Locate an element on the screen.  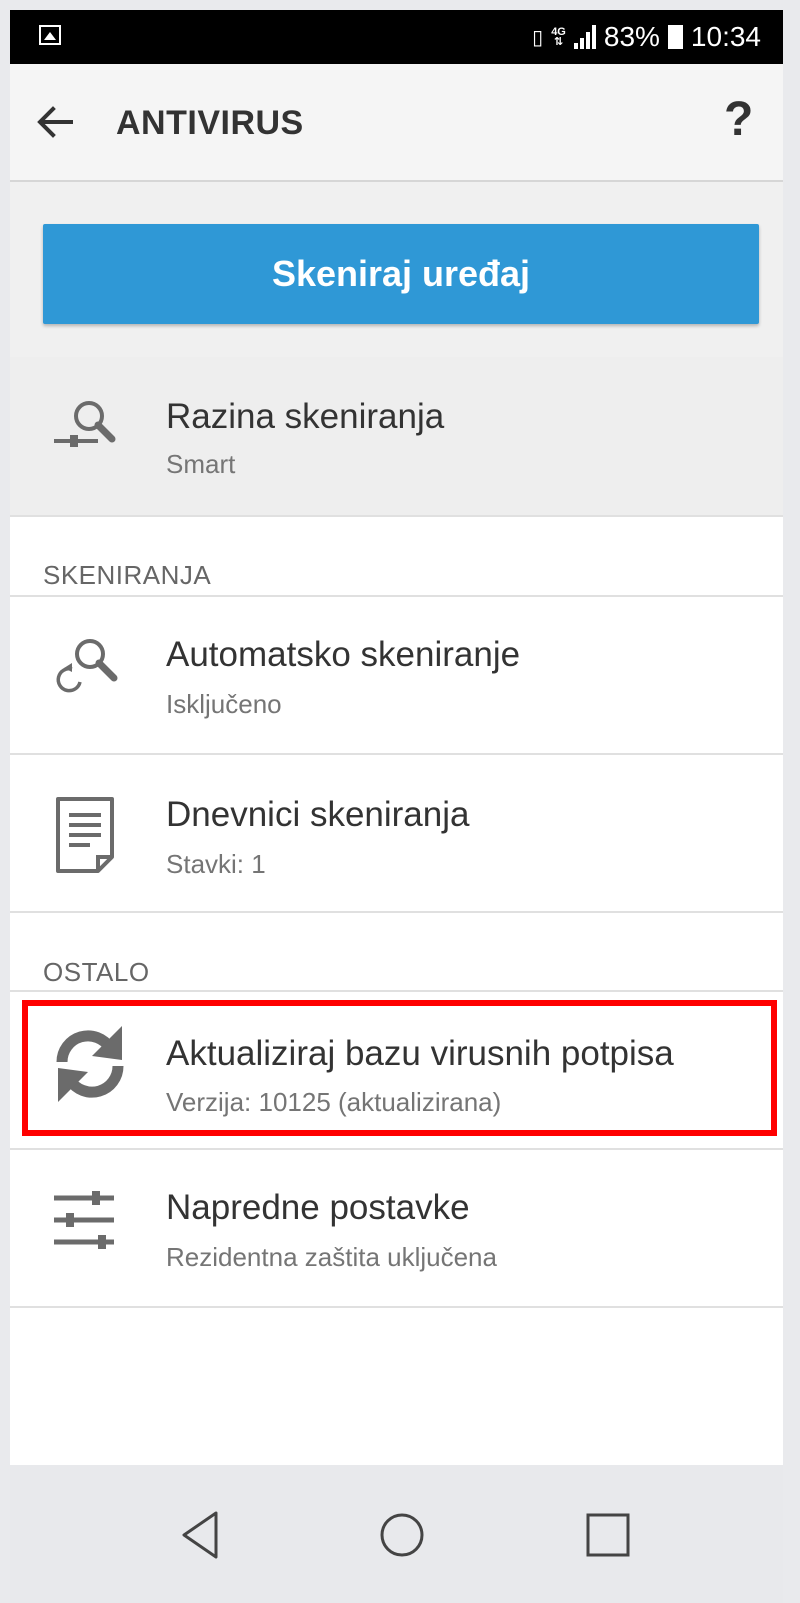
auto-scan-status: Isključeno is located at coordinates (224, 704).